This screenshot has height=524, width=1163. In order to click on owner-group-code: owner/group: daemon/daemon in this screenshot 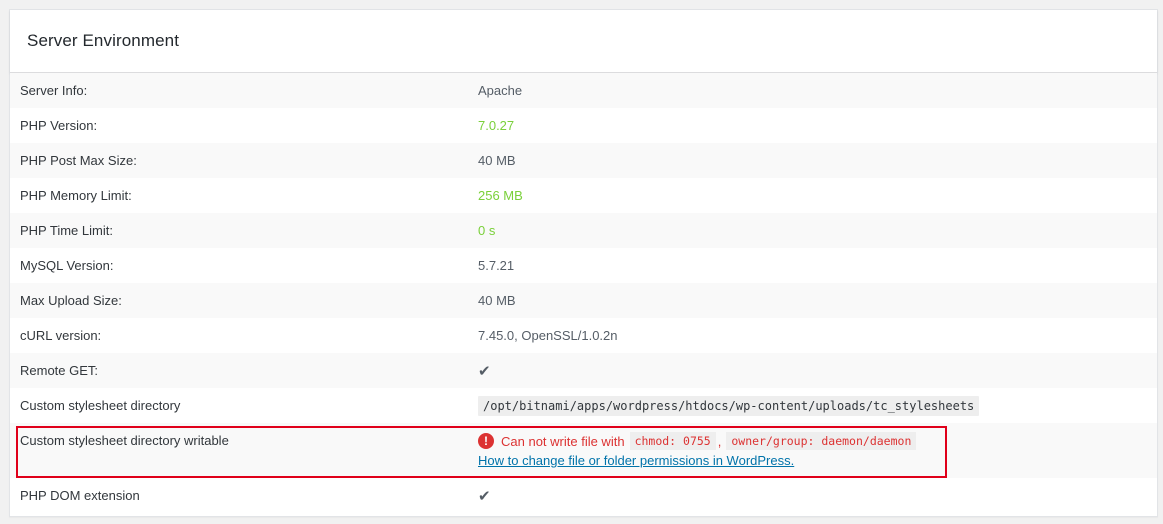, I will do `click(821, 441)`.